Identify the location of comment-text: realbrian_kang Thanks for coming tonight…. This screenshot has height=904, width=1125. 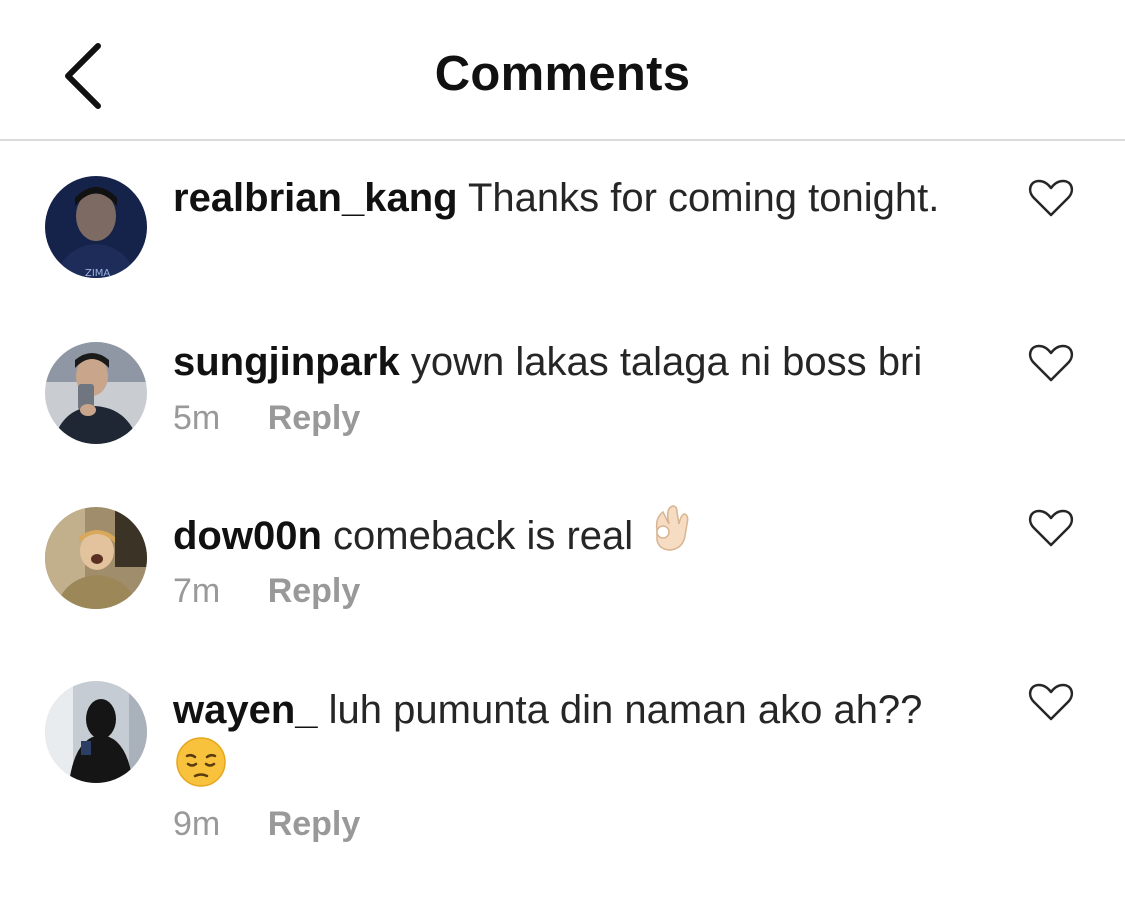
(593, 198).